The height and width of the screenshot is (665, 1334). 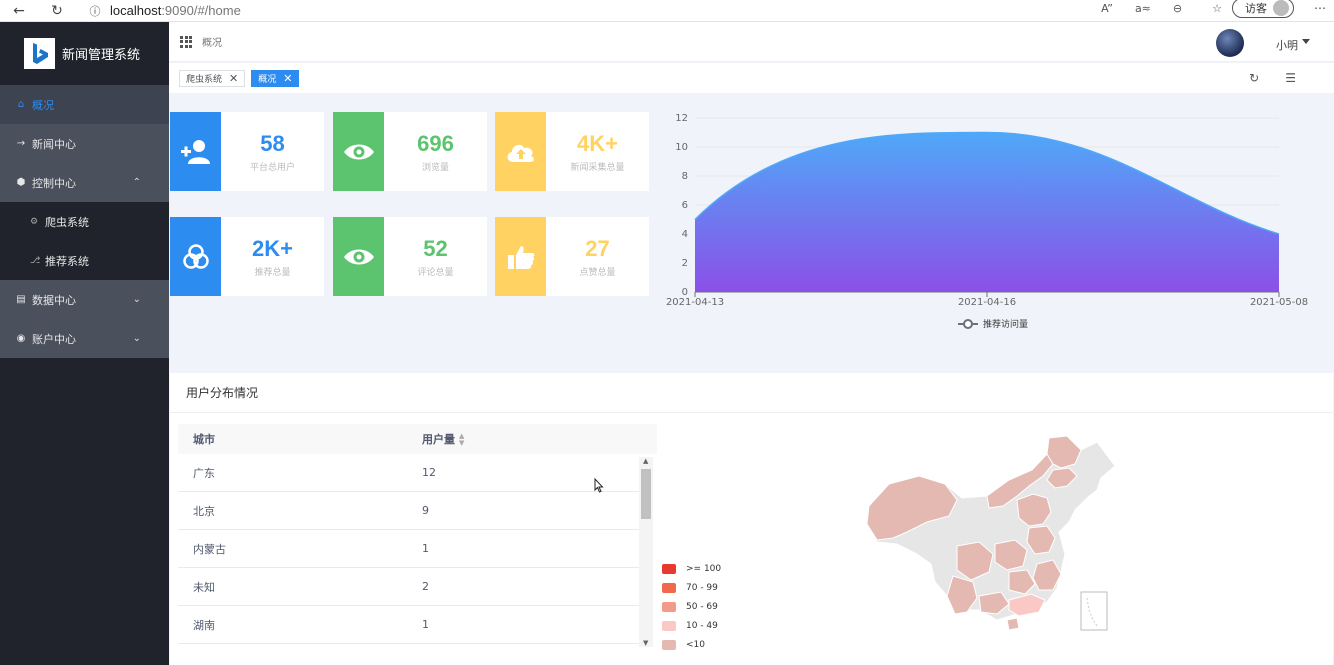 What do you see at coordinates (136, 299) in the screenshot?
I see `chevron-down-icon: ⌄` at bounding box center [136, 299].